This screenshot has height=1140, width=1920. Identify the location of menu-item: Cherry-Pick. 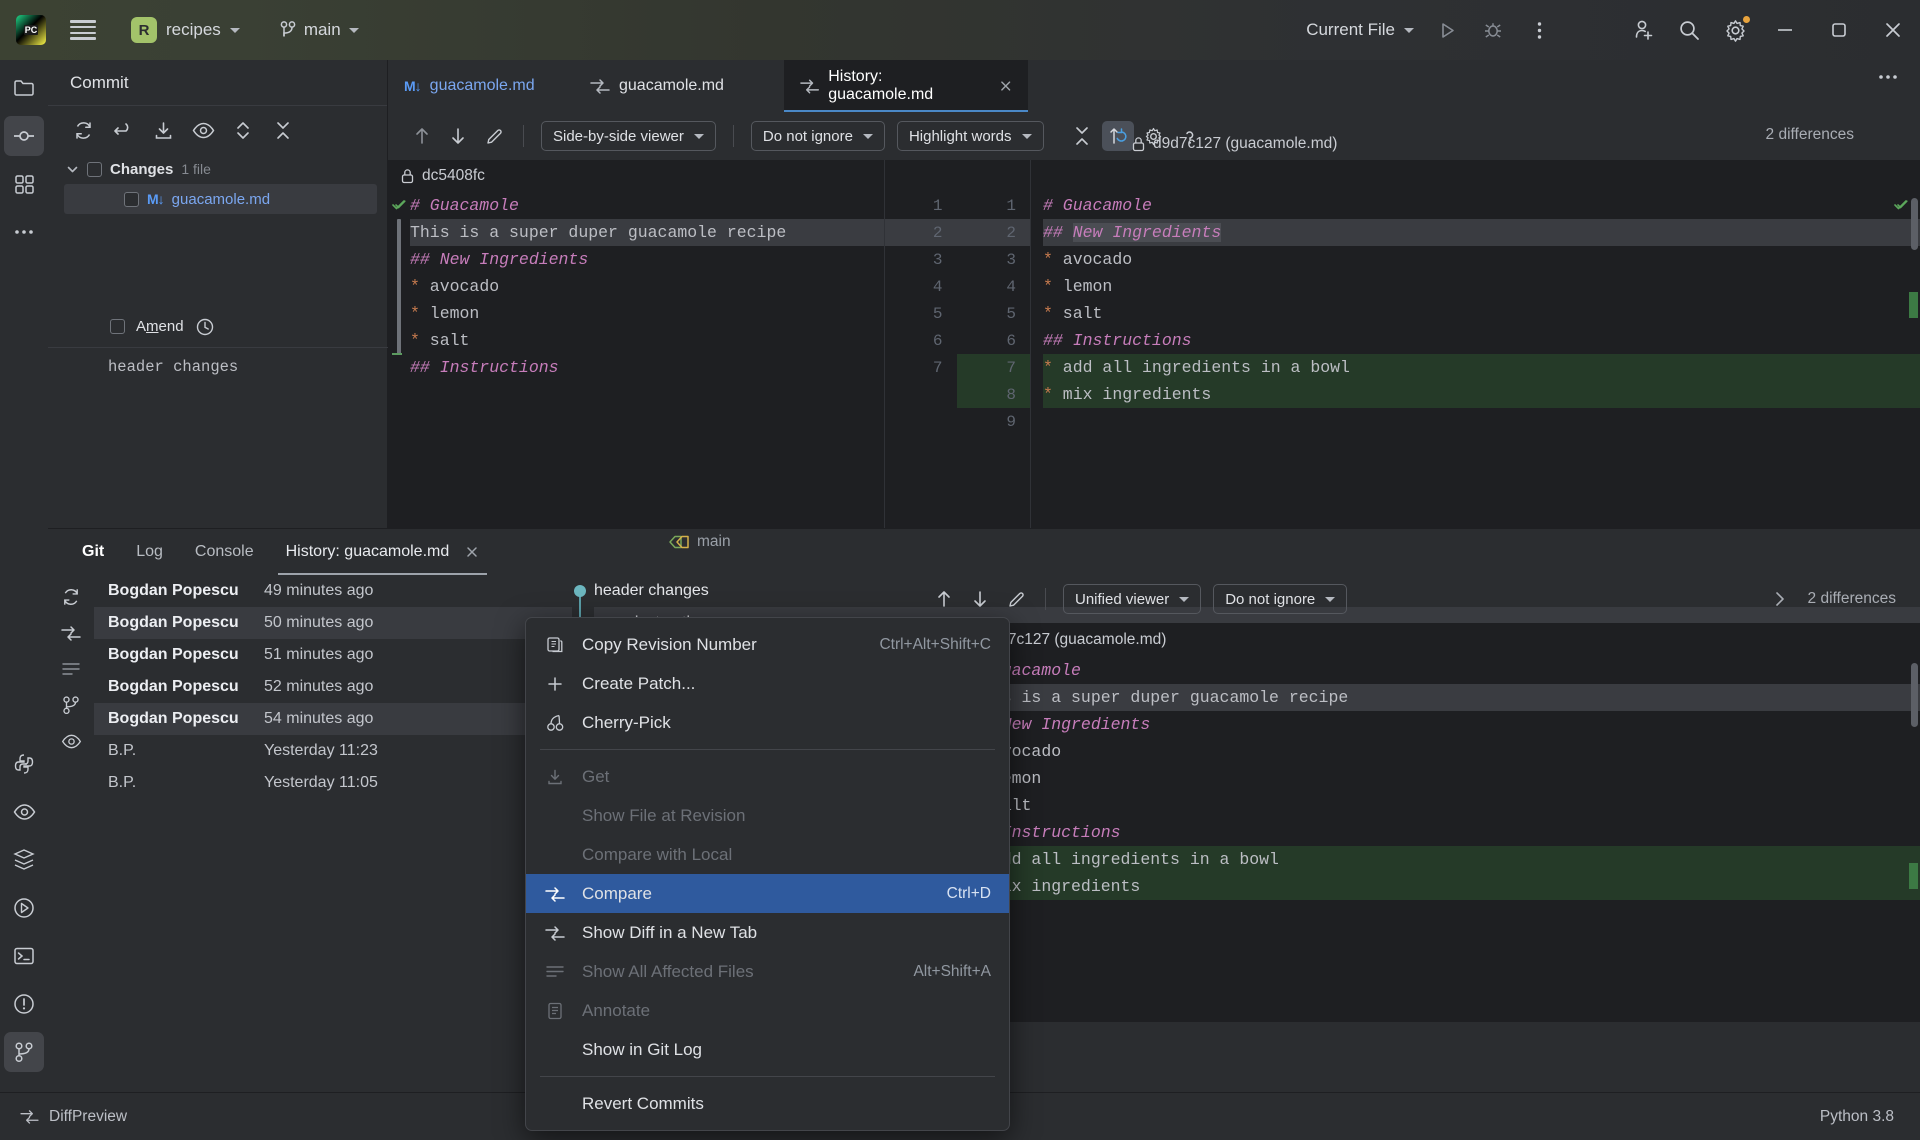
(767, 722).